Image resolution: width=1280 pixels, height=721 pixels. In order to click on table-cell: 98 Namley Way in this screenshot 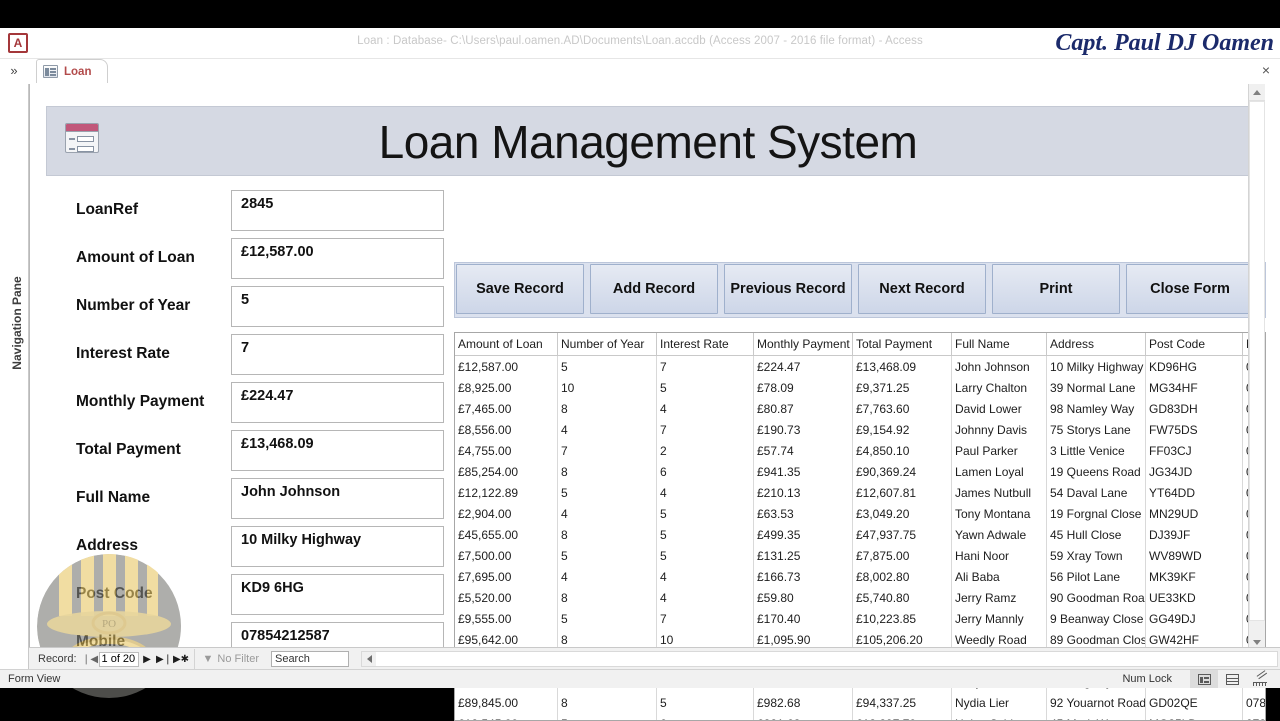, I will do `click(1096, 408)`.